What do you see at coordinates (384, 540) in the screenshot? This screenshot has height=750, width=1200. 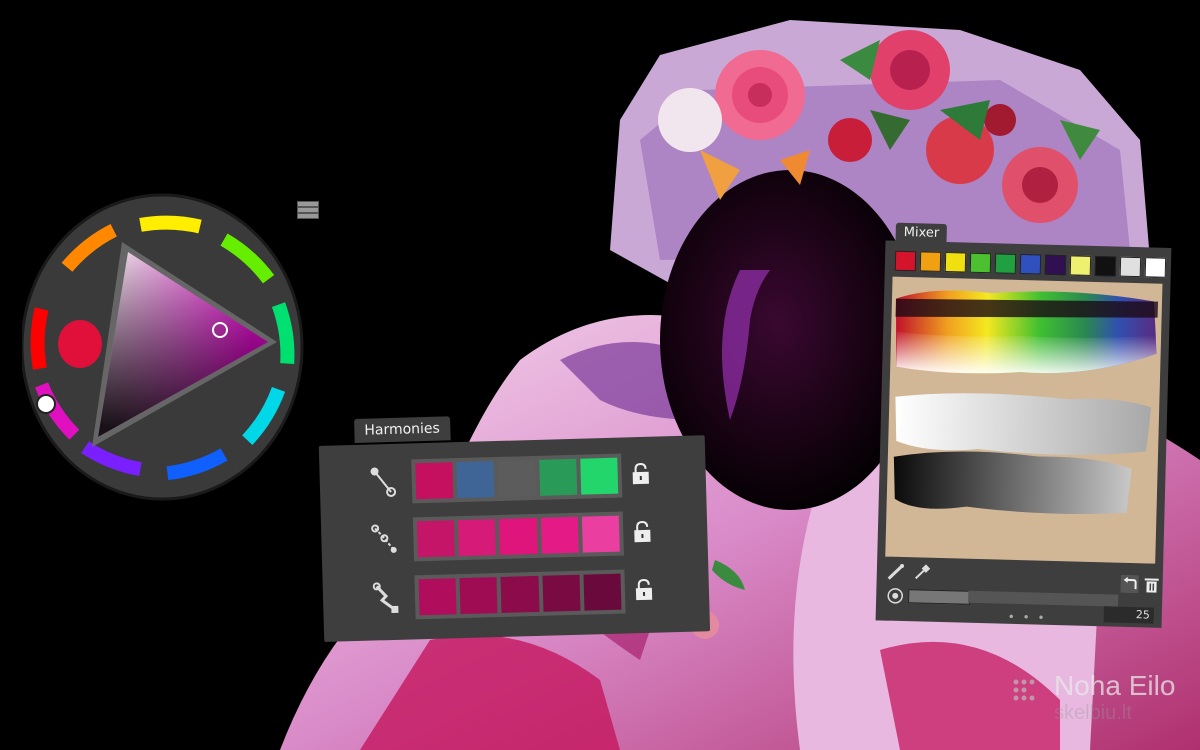 I see `analogous-icon` at bounding box center [384, 540].